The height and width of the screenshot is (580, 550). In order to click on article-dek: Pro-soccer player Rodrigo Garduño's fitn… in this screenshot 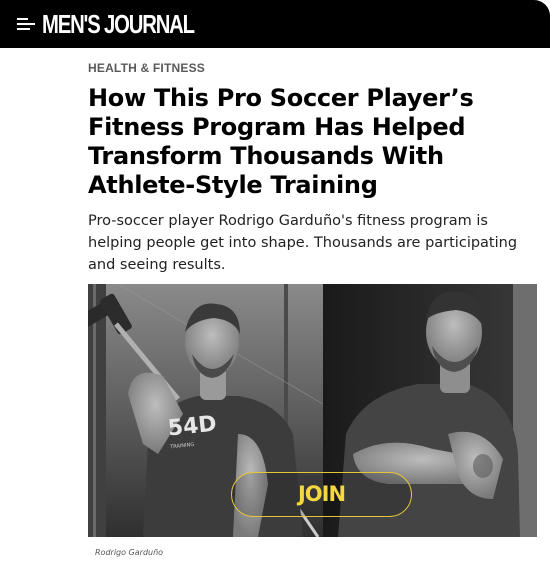, I will do `click(303, 243)`.